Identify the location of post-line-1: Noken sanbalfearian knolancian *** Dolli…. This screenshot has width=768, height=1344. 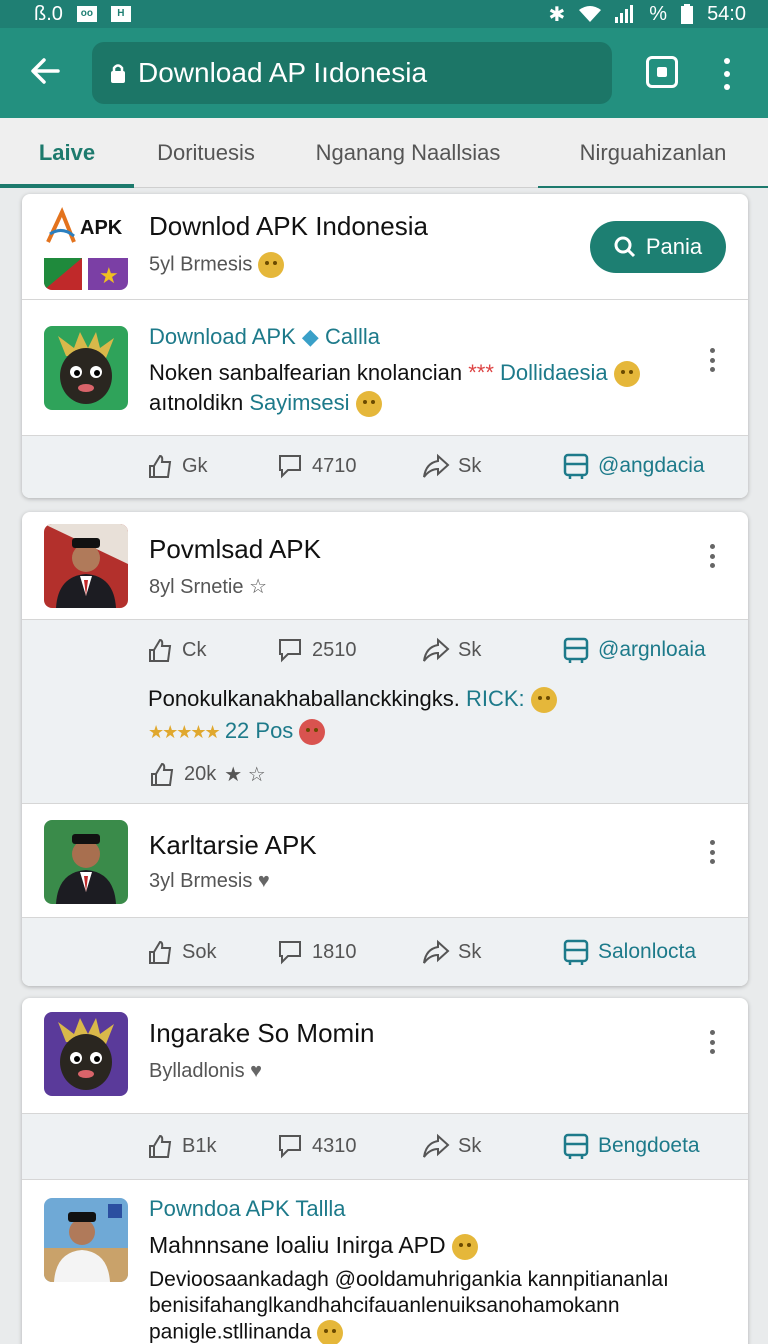
(394, 374).